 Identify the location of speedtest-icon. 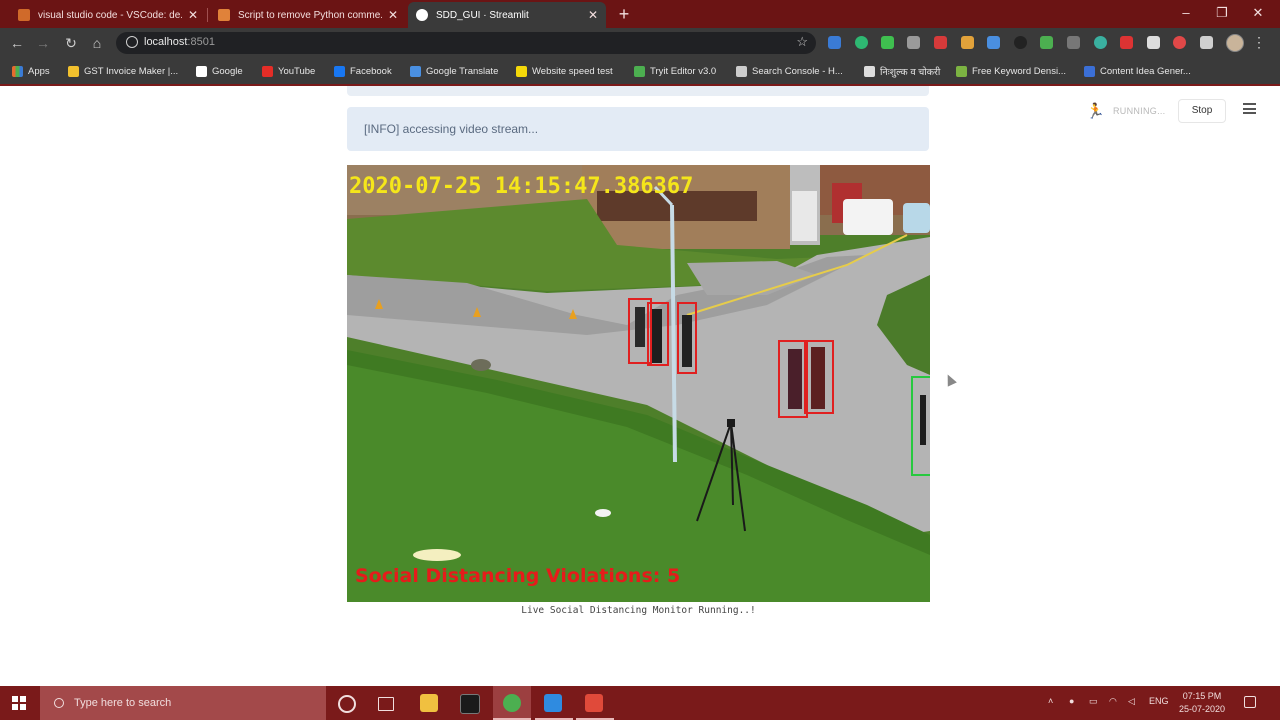
(521, 71).